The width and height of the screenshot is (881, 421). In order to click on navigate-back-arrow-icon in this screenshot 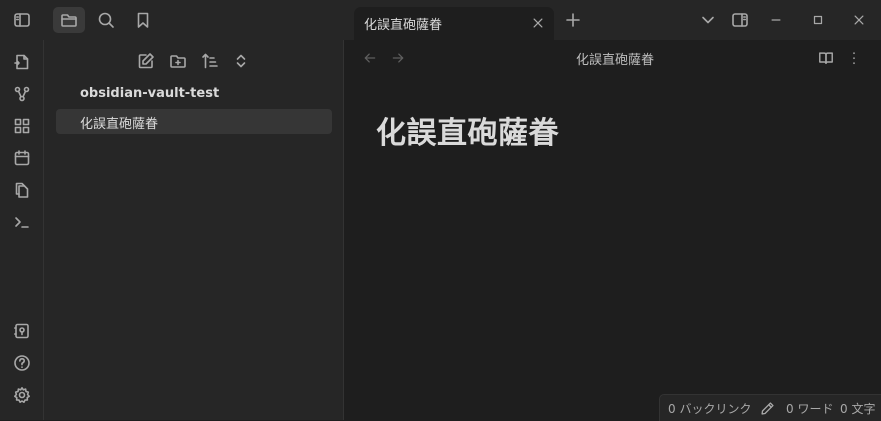, I will do `click(370, 58)`.